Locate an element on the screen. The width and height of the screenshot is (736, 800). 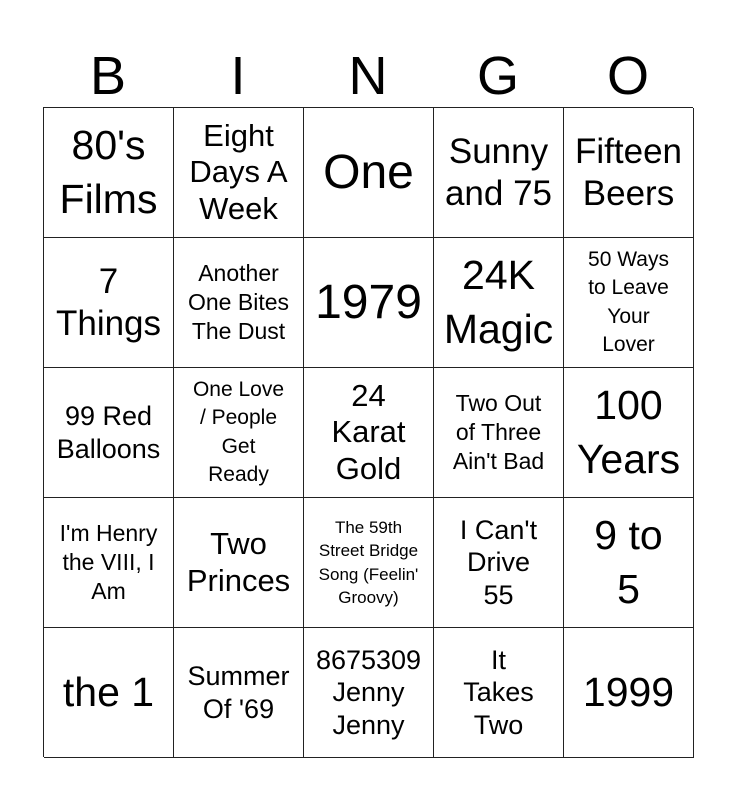
bingo-cell-o4: 9 to 5 is located at coordinates (629, 563).